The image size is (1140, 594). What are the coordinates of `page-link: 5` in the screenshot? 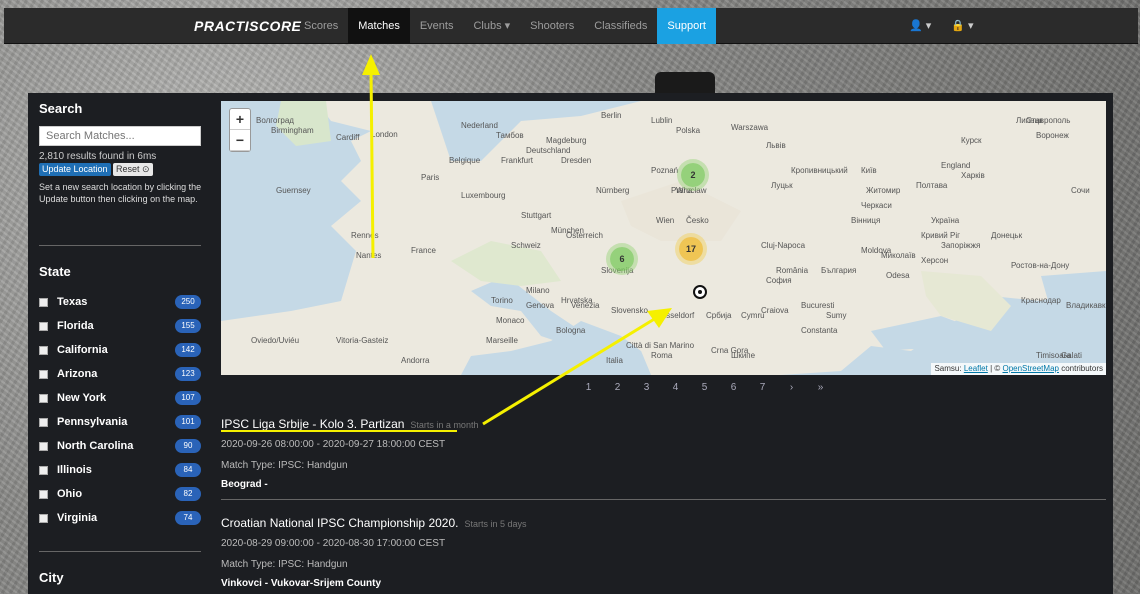 It's located at (704, 387).